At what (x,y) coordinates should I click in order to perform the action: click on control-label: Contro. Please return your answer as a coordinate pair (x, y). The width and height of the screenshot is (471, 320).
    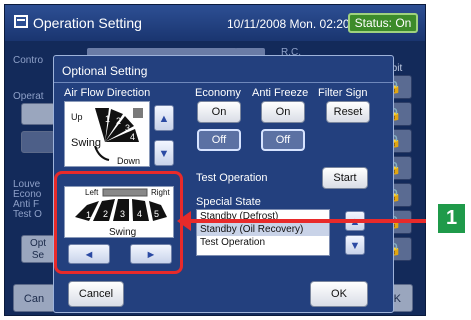
    Looking at the image, I should click on (28, 60).